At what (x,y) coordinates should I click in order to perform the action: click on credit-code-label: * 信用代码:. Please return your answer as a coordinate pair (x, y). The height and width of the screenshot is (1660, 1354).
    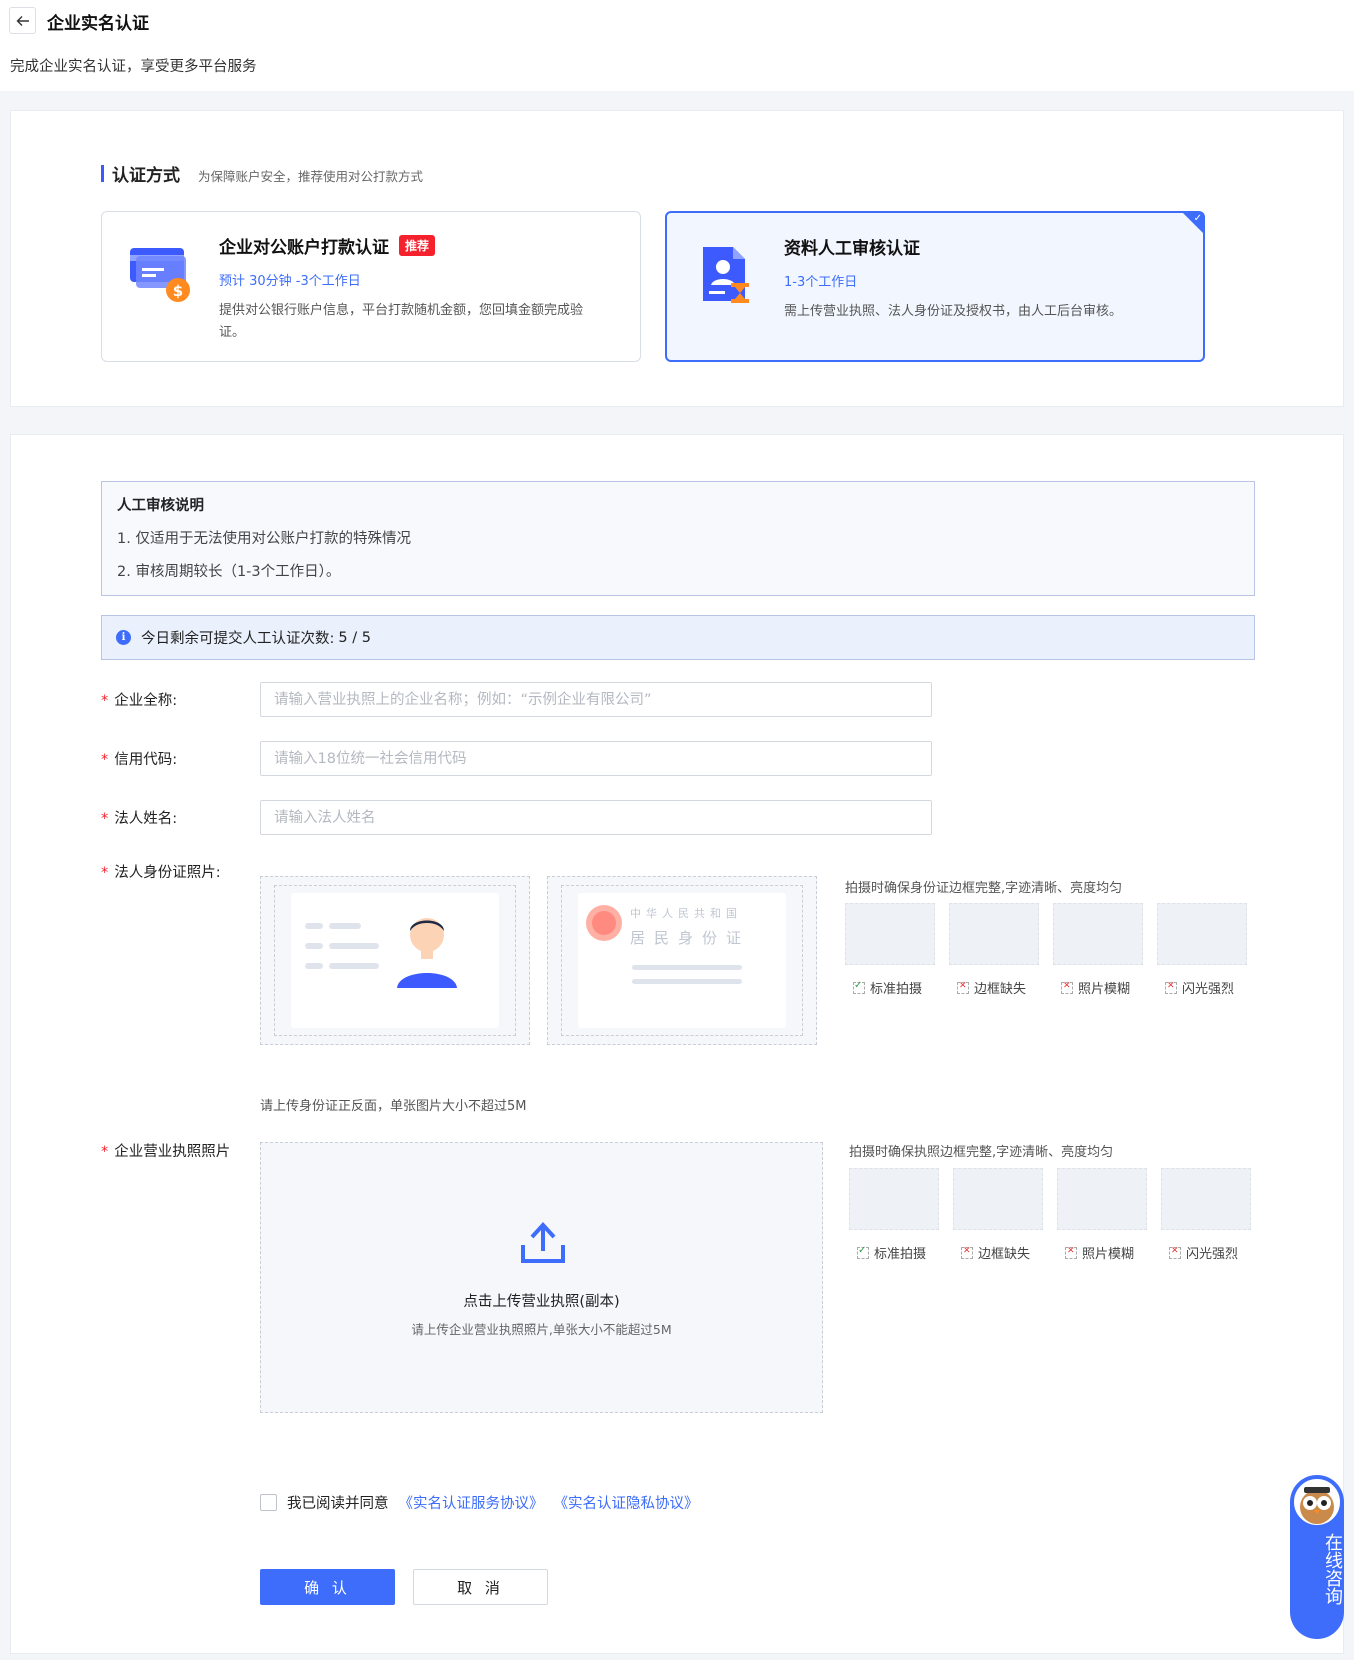
    Looking at the image, I should click on (139, 758).